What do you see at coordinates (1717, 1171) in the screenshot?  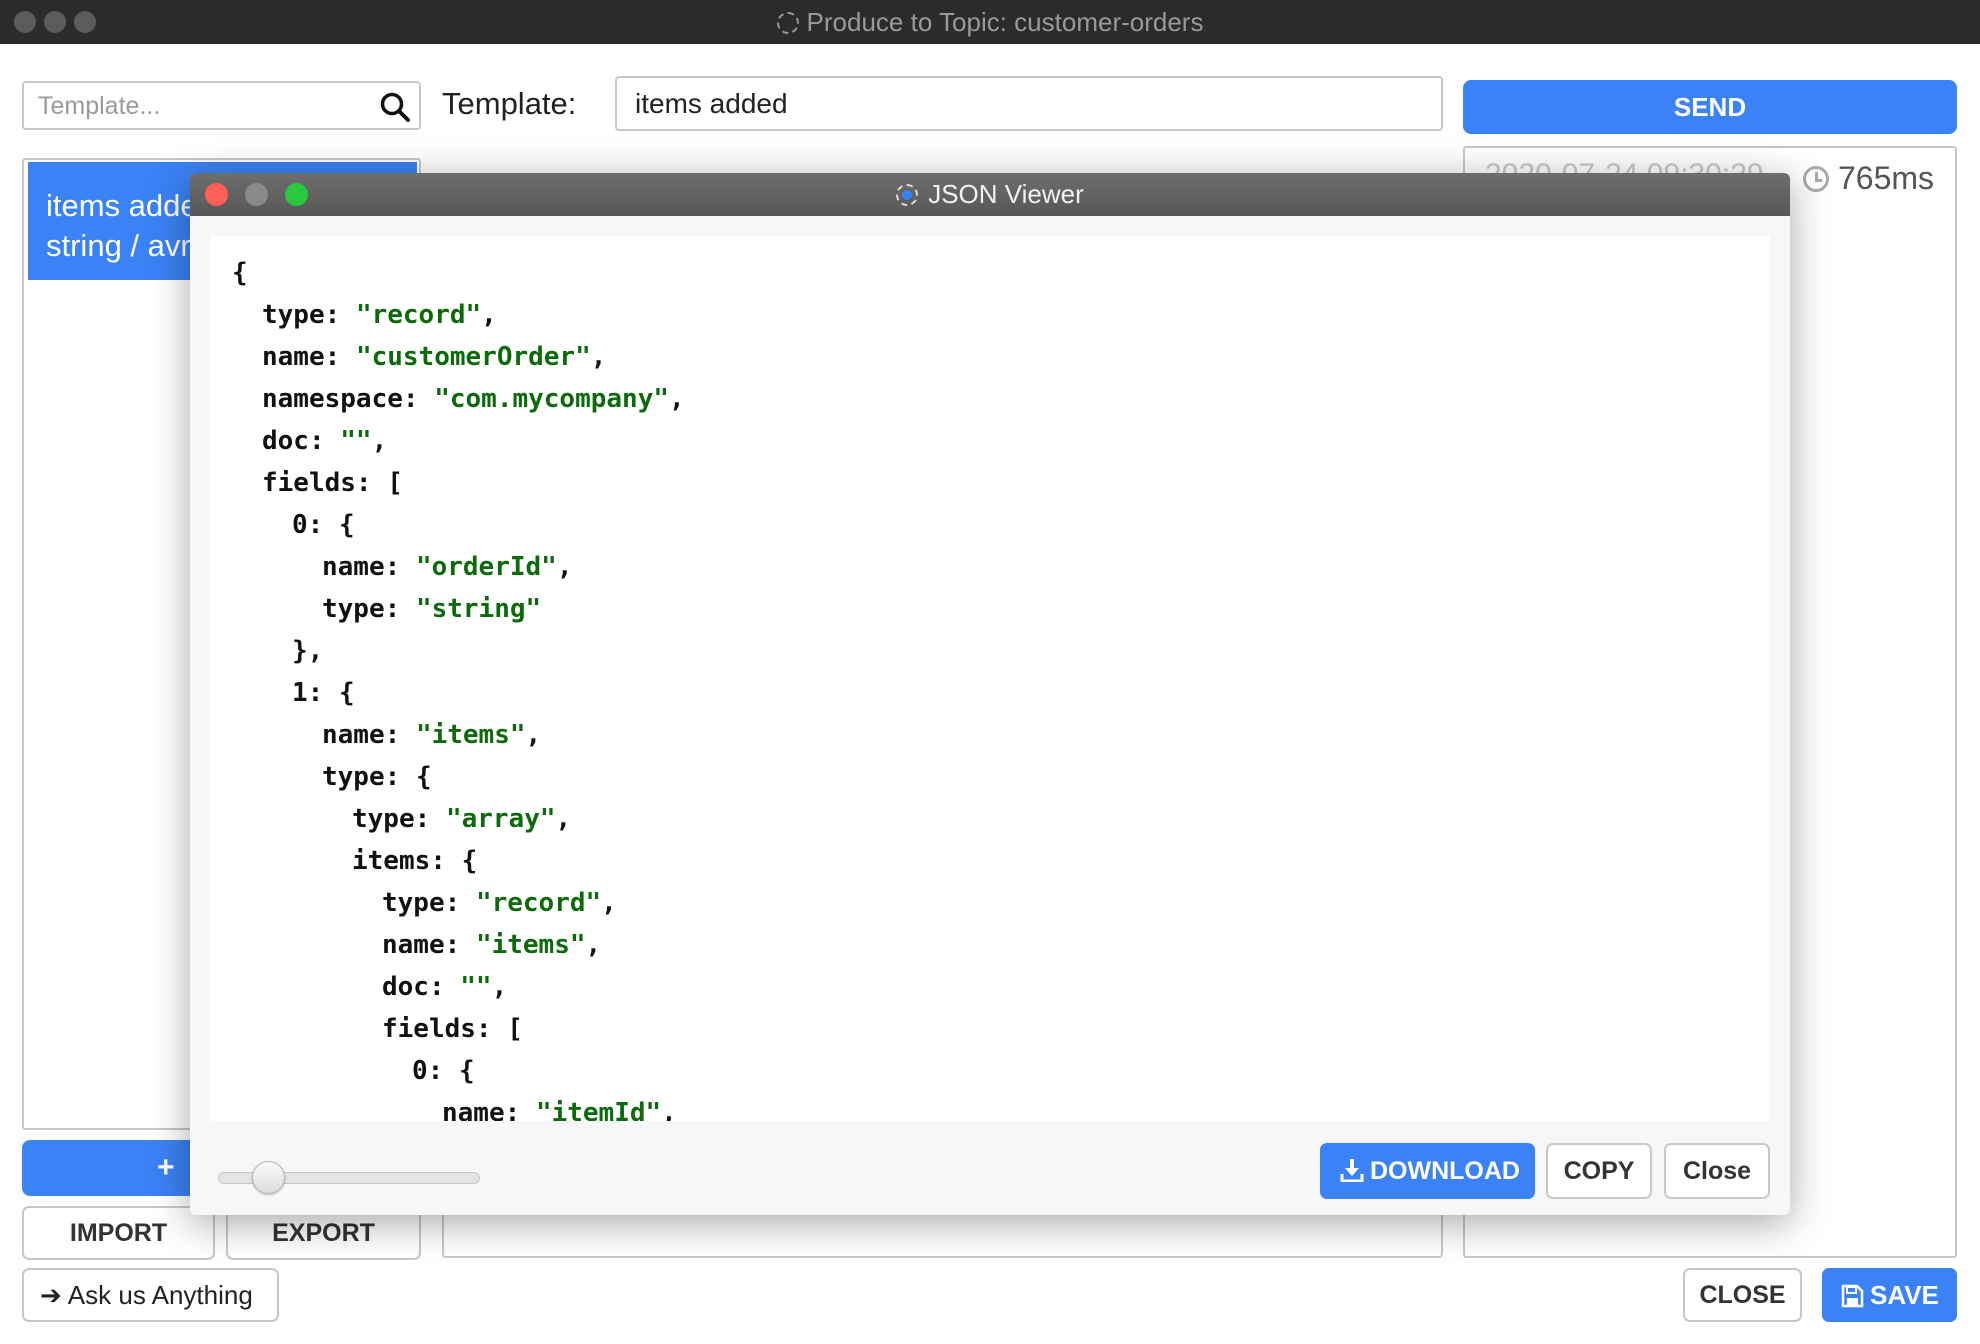 I see `dialog-close-button: Close` at bounding box center [1717, 1171].